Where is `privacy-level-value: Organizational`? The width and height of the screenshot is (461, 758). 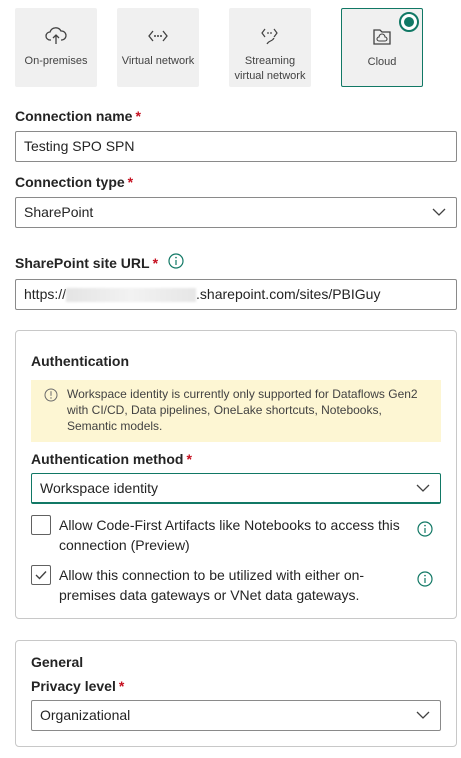
privacy-level-value: Organizational is located at coordinates (85, 715).